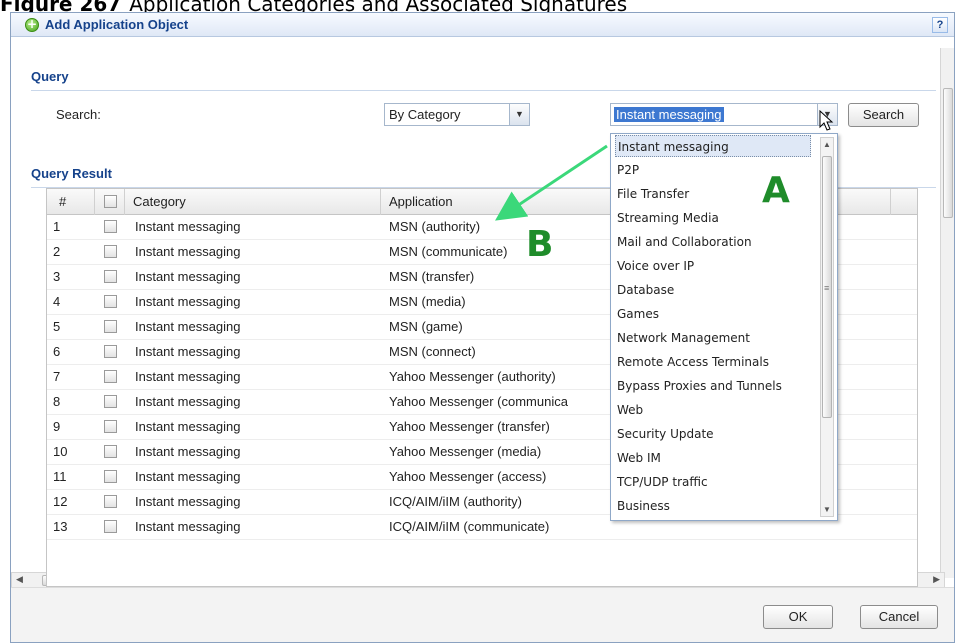 The width and height of the screenshot is (955, 643). Describe the element at coordinates (713, 506) in the screenshot. I see `dropdown-option: Business` at that location.